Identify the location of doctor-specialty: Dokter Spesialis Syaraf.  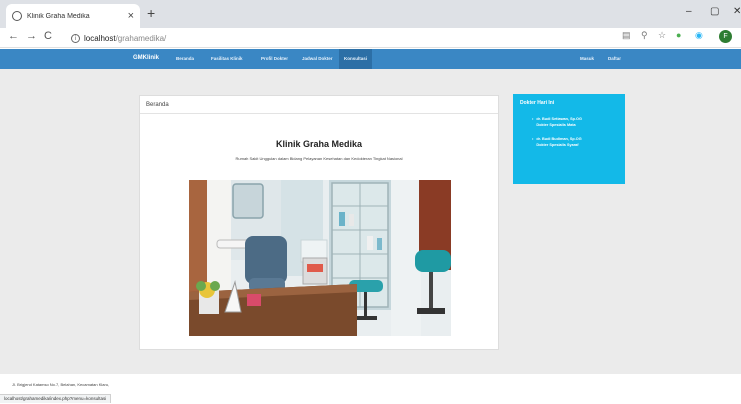
(557, 145).